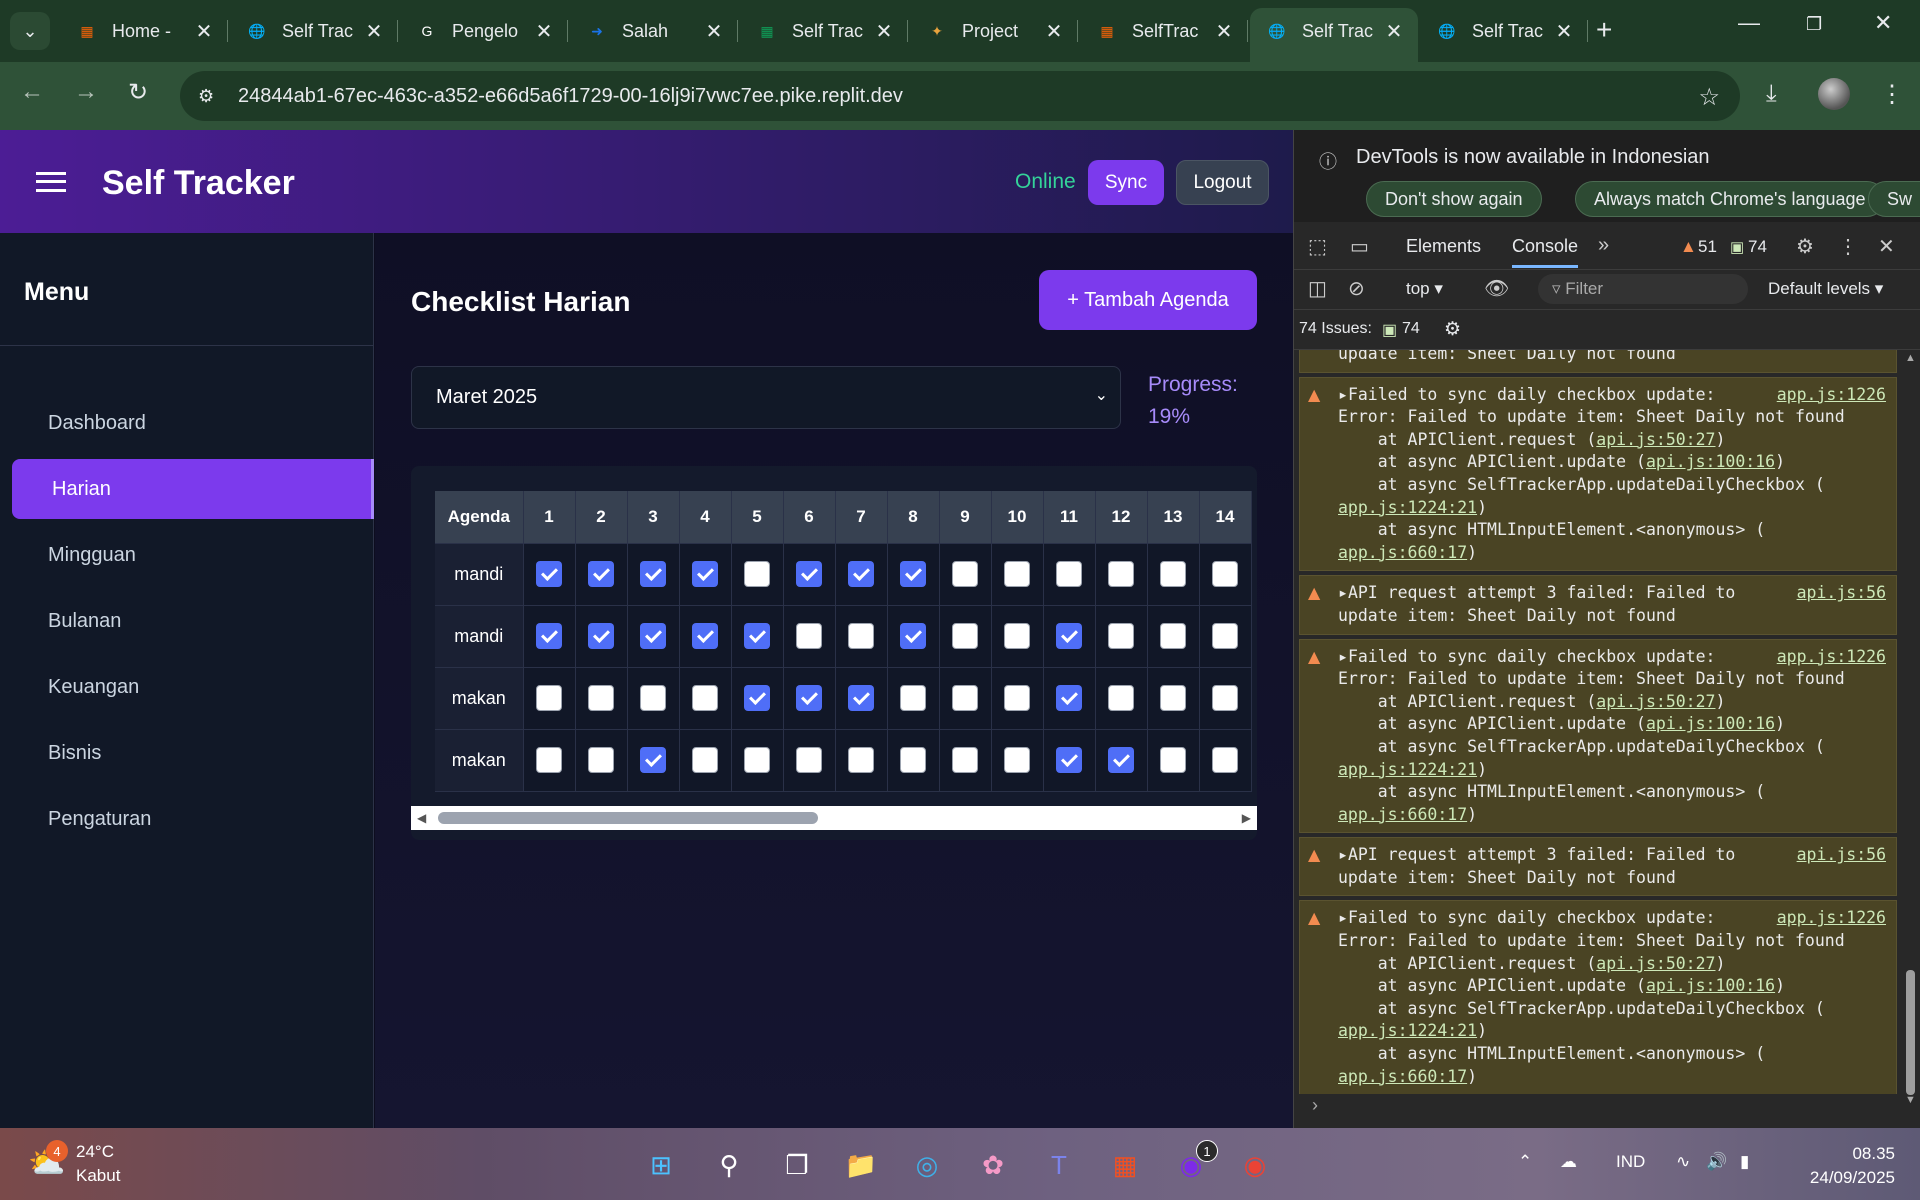 The image size is (1920, 1200). I want to click on sidebar-toggle-icon: ◫, so click(1317, 288).